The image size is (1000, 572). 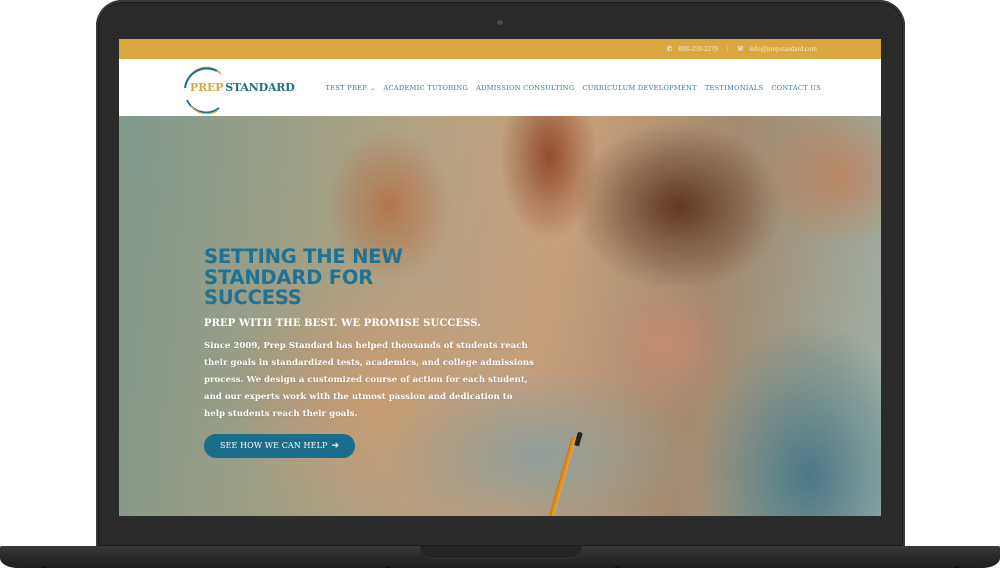 I want to click on cta-label: SEE HOW WE CAN HELP, so click(x=274, y=445).